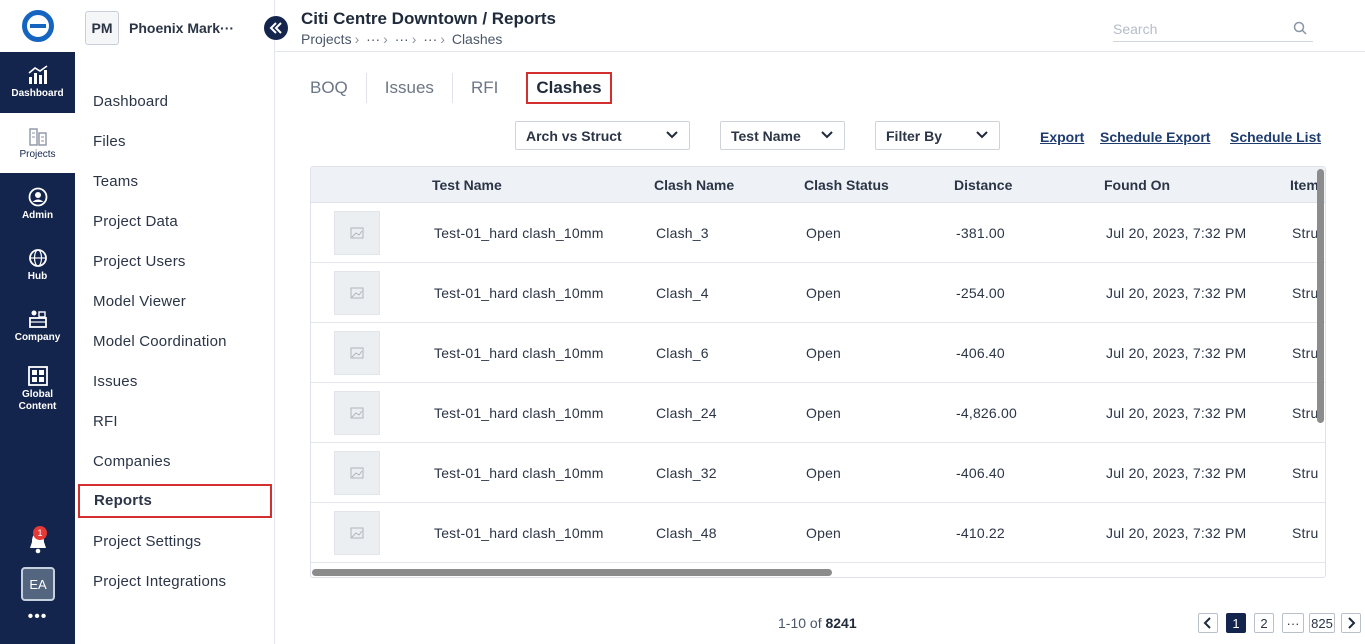 The width and height of the screenshot is (1365, 644). What do you see at coordinates (102, 28) in the screenshot?
I see `project-badge: PM` at bounding box center [102, 28].